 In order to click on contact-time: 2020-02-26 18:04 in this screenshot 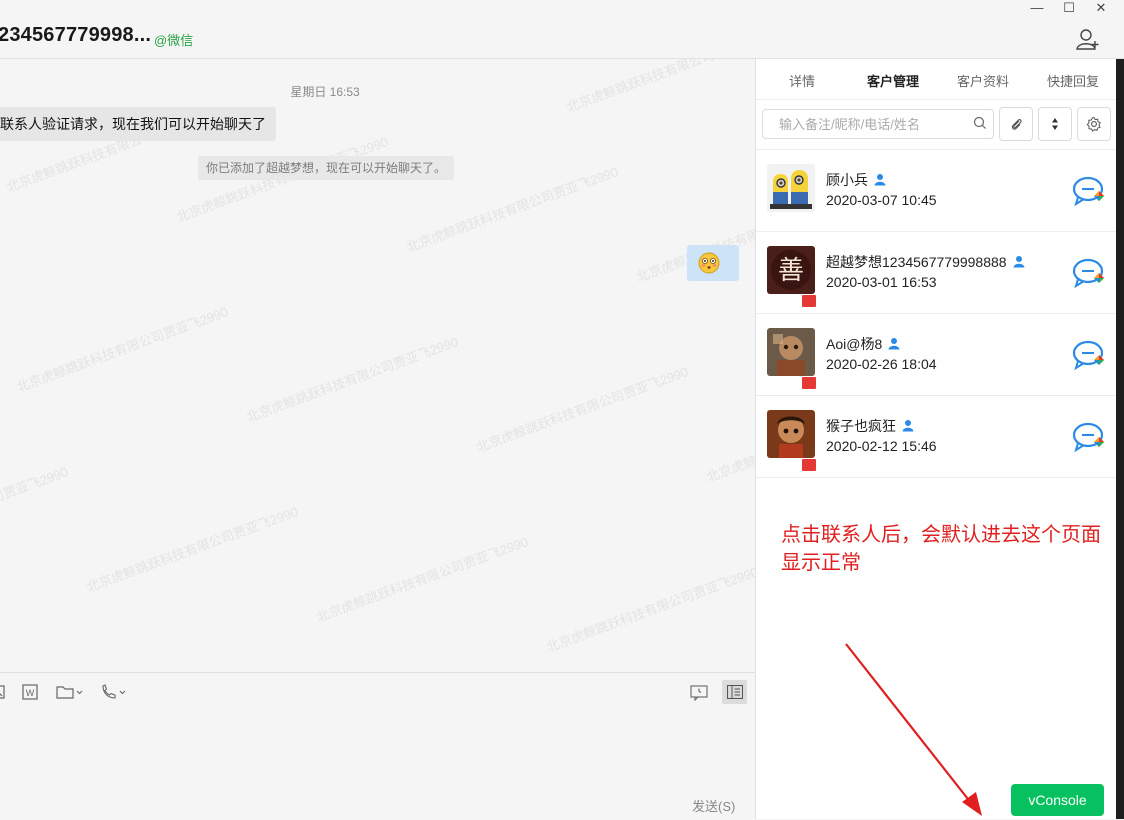, I will do `click(881, 364)`.